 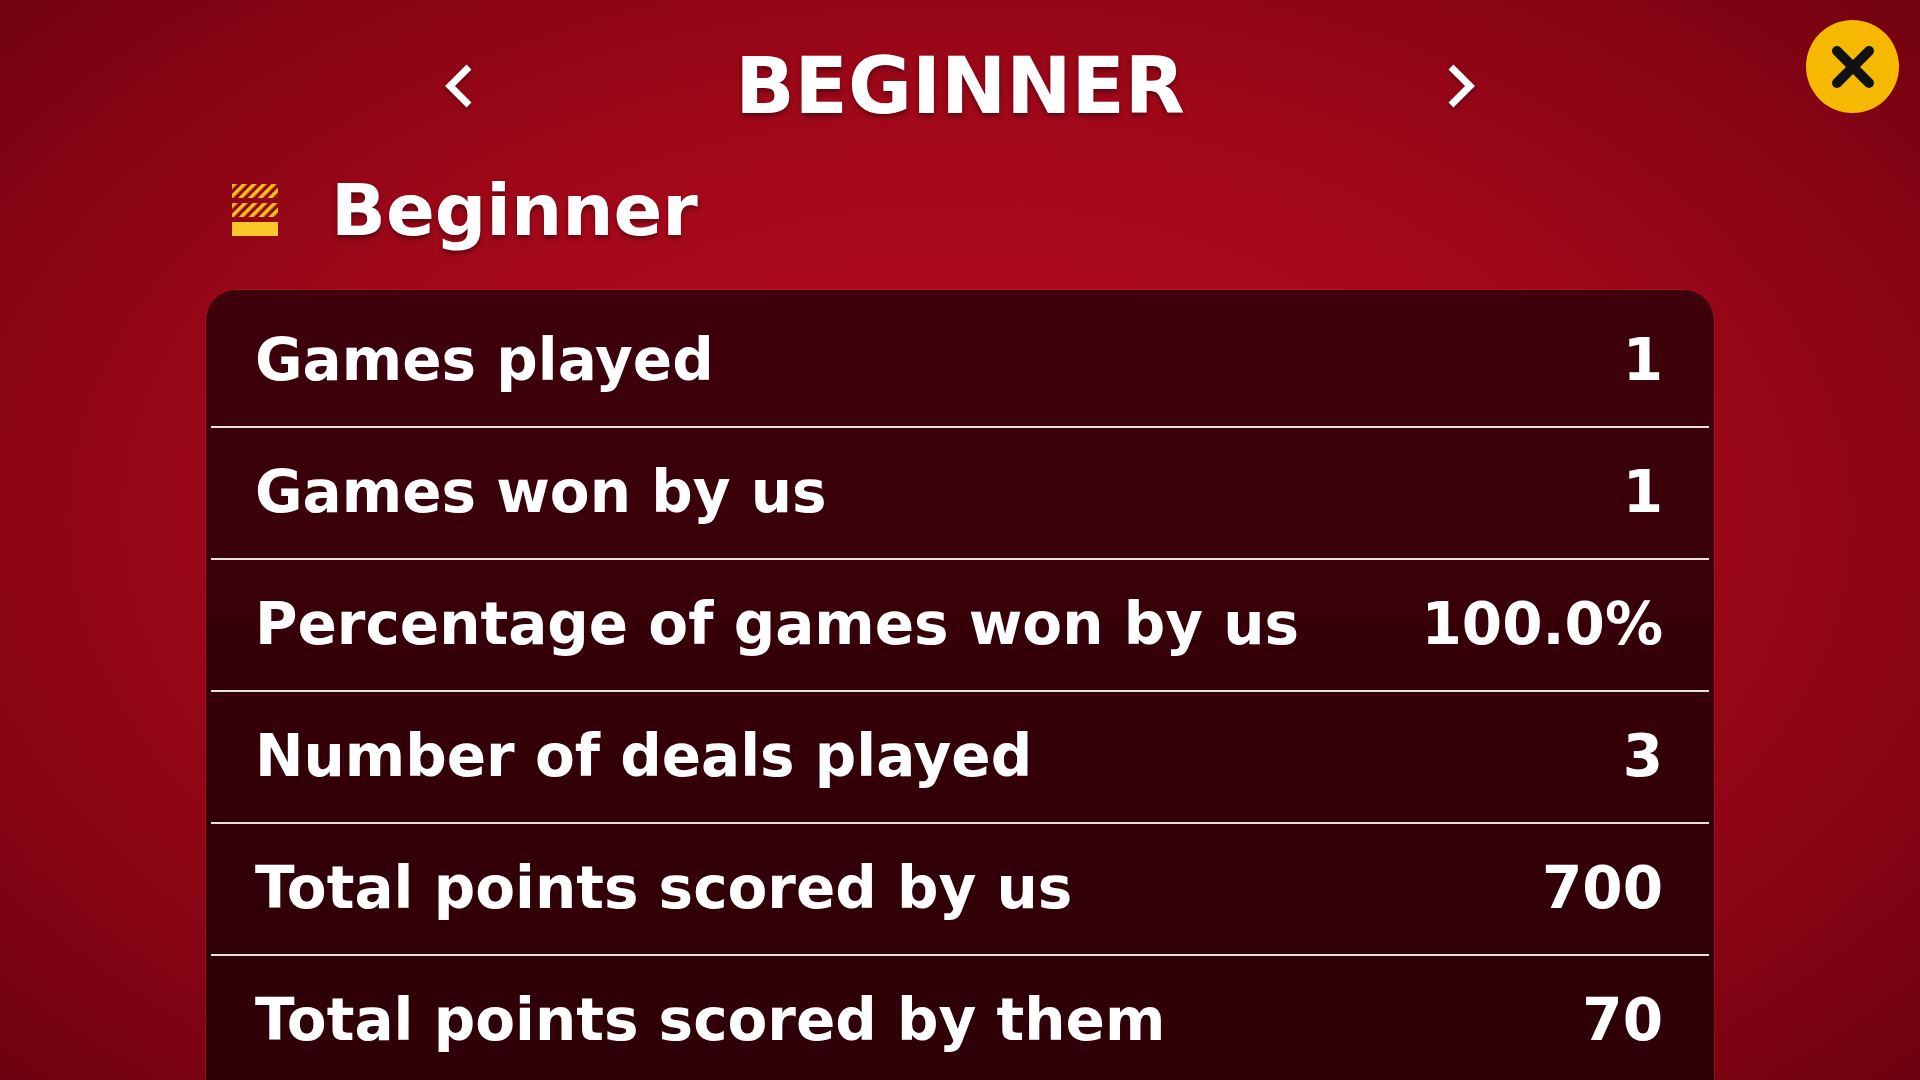 I want to click on previous-button, so click(x=459, y=86).